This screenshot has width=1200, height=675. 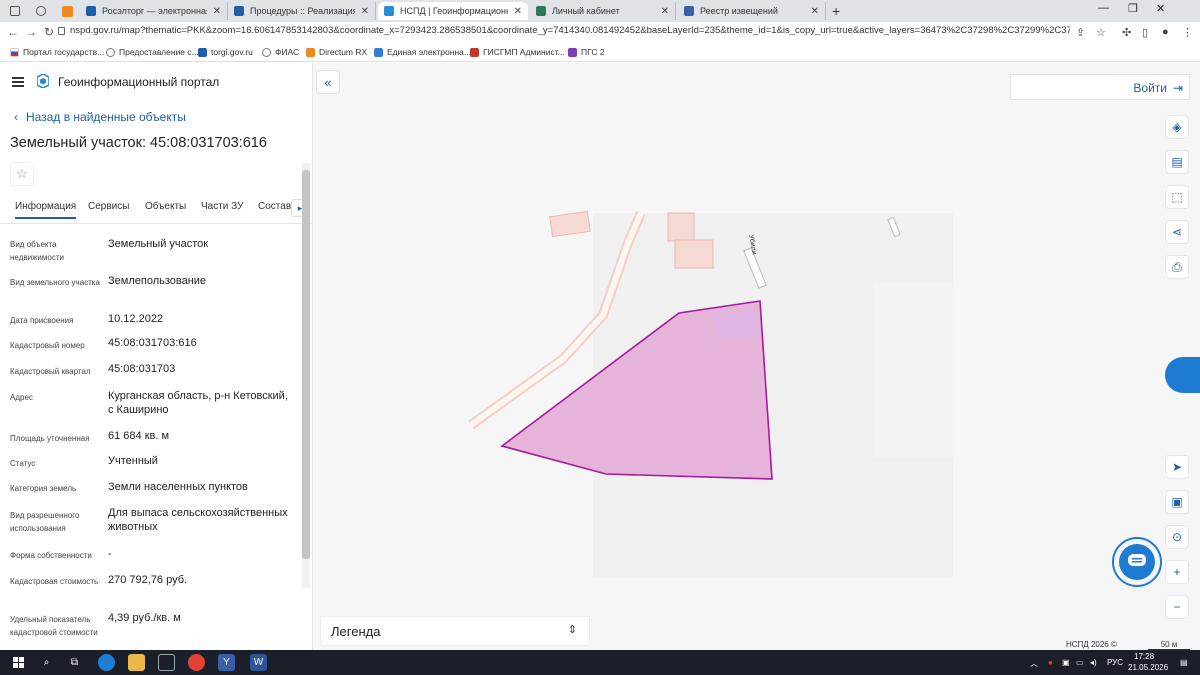 What do you see at coordinates (1177, 502) in the screenshot?
I see `map-view-icon: ▣` at bounding box center [1177, 502].